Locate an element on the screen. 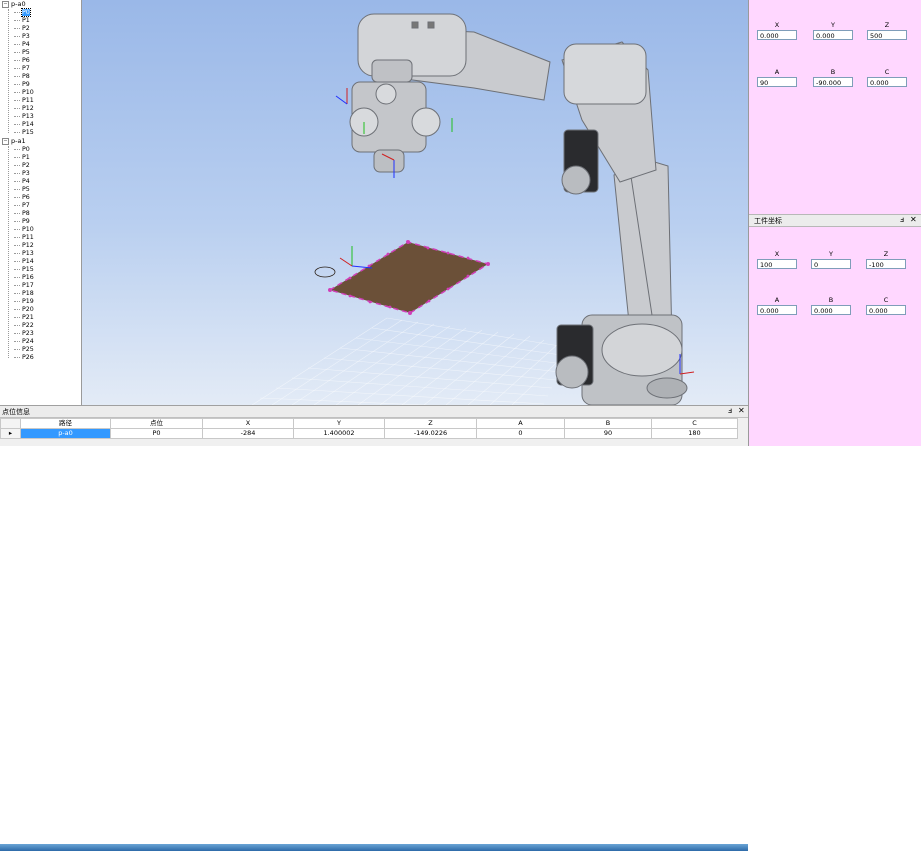 The height and width of the screenshot is (851, 921). tree-item-label: P20 is located at coordinates (28, 309).